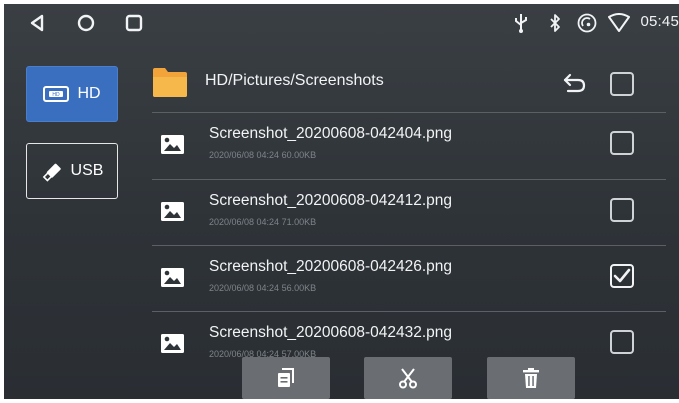  I want to click on wifi-icon, so click(619, 23).